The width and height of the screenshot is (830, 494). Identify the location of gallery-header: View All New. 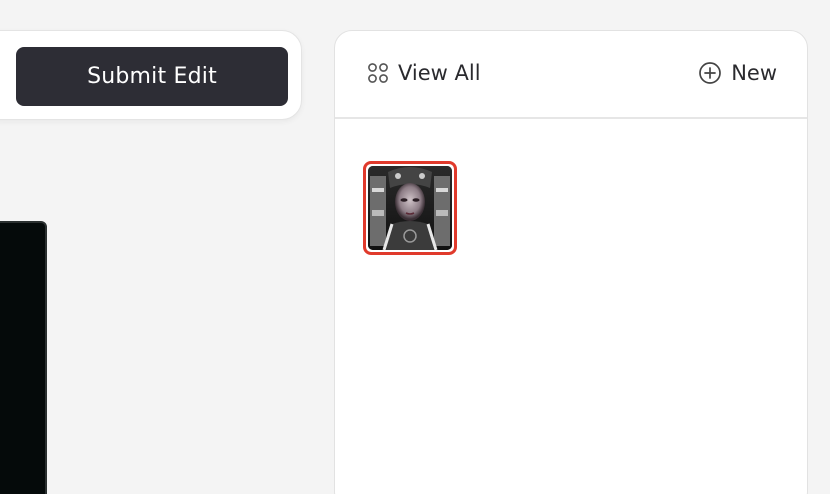
(571, 75).